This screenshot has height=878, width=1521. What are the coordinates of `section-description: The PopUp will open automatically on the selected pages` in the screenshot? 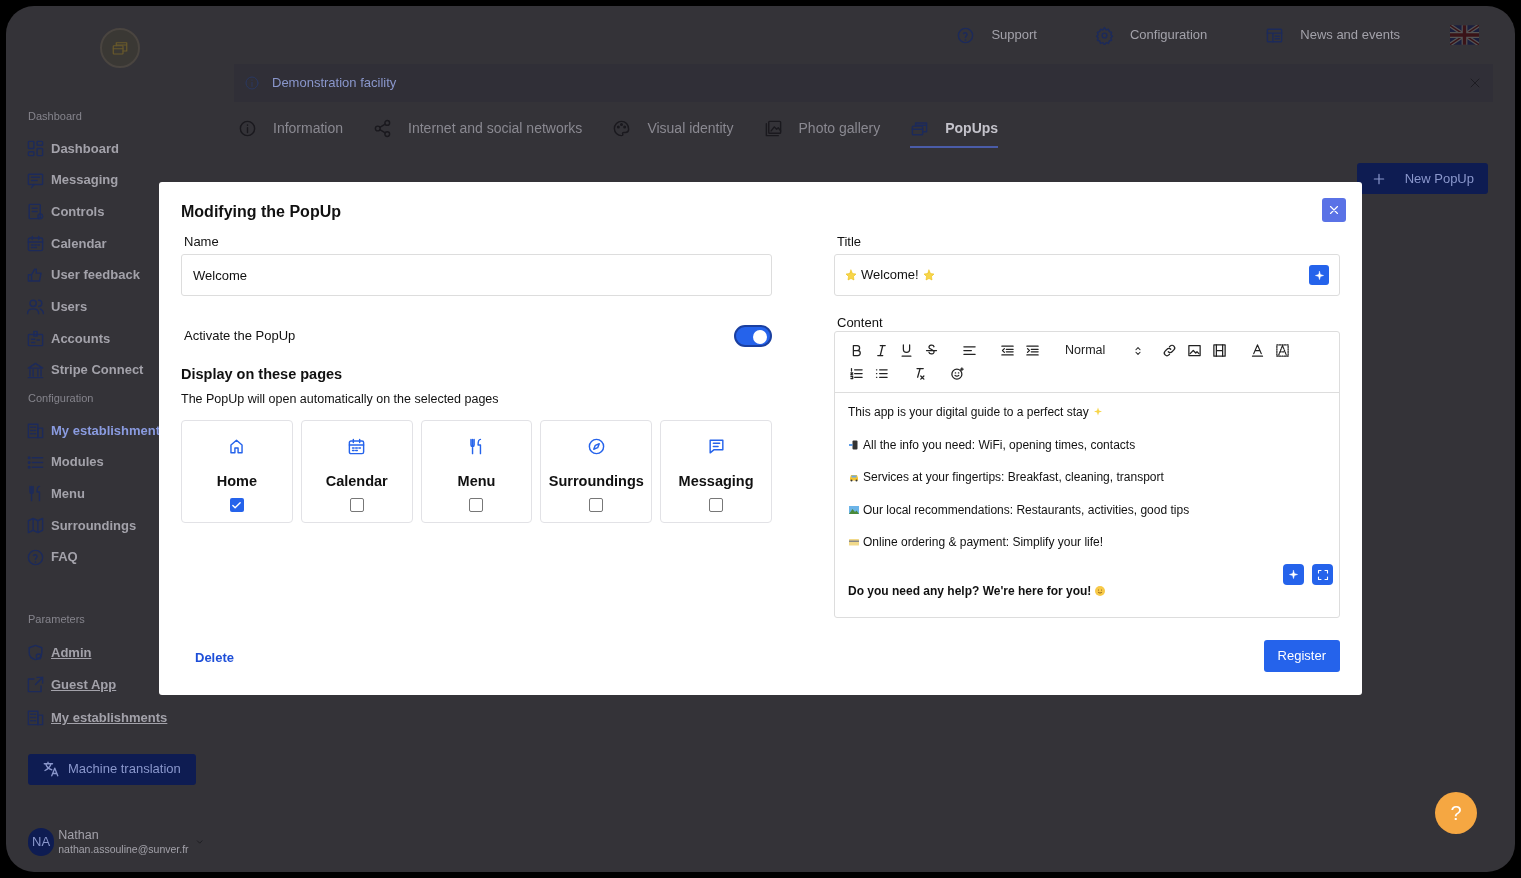 It's located at (340, 399).